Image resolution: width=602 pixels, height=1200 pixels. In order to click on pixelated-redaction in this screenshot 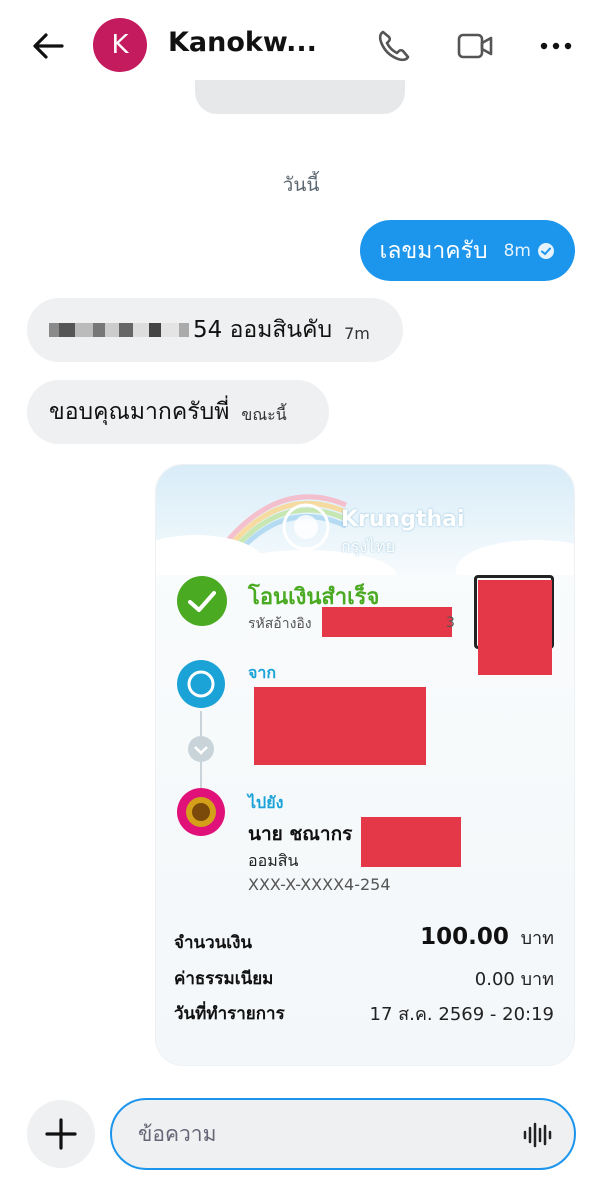, I will do `click(119, 330)`.